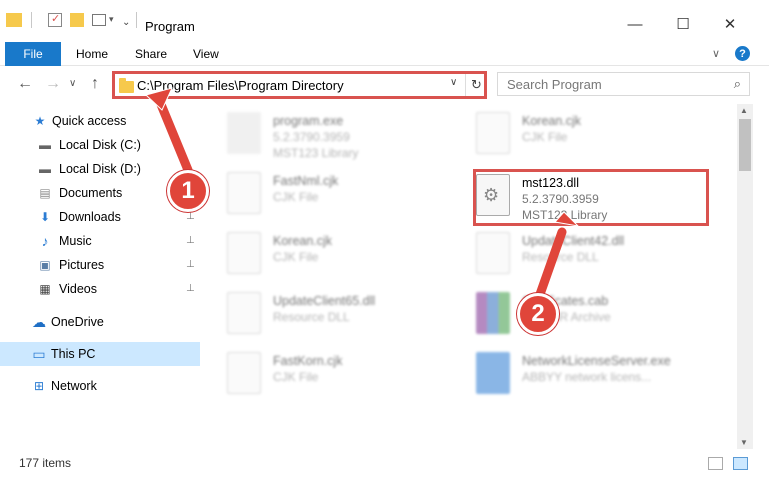 This screenshot has height=485, width=769. I want to click on quick-access-toolbar, so click(14, 18).